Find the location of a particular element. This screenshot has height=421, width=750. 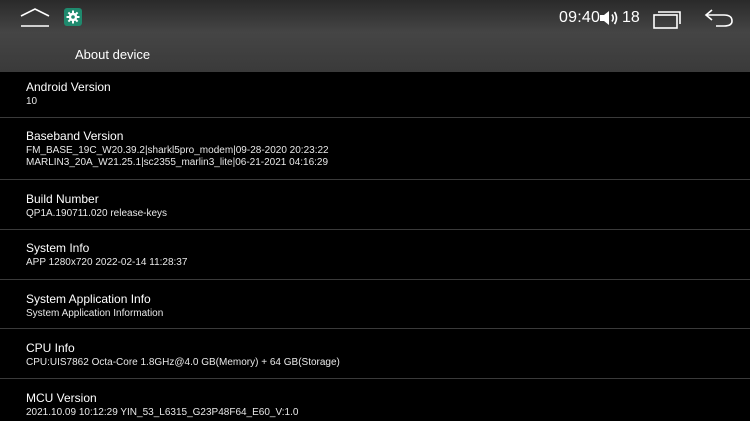

clock: 09:40 is located at coordinates (580, 17).